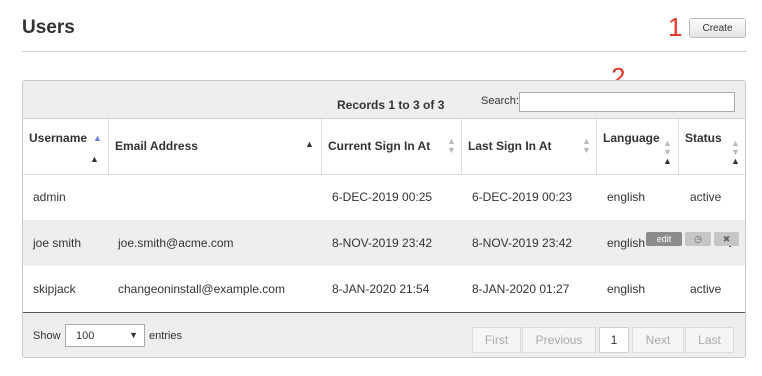 This screenshot has width=762, height=376. Describe the element at coordinates (166, 336) in the screenshot. I see `entries-label: entries` at that location.